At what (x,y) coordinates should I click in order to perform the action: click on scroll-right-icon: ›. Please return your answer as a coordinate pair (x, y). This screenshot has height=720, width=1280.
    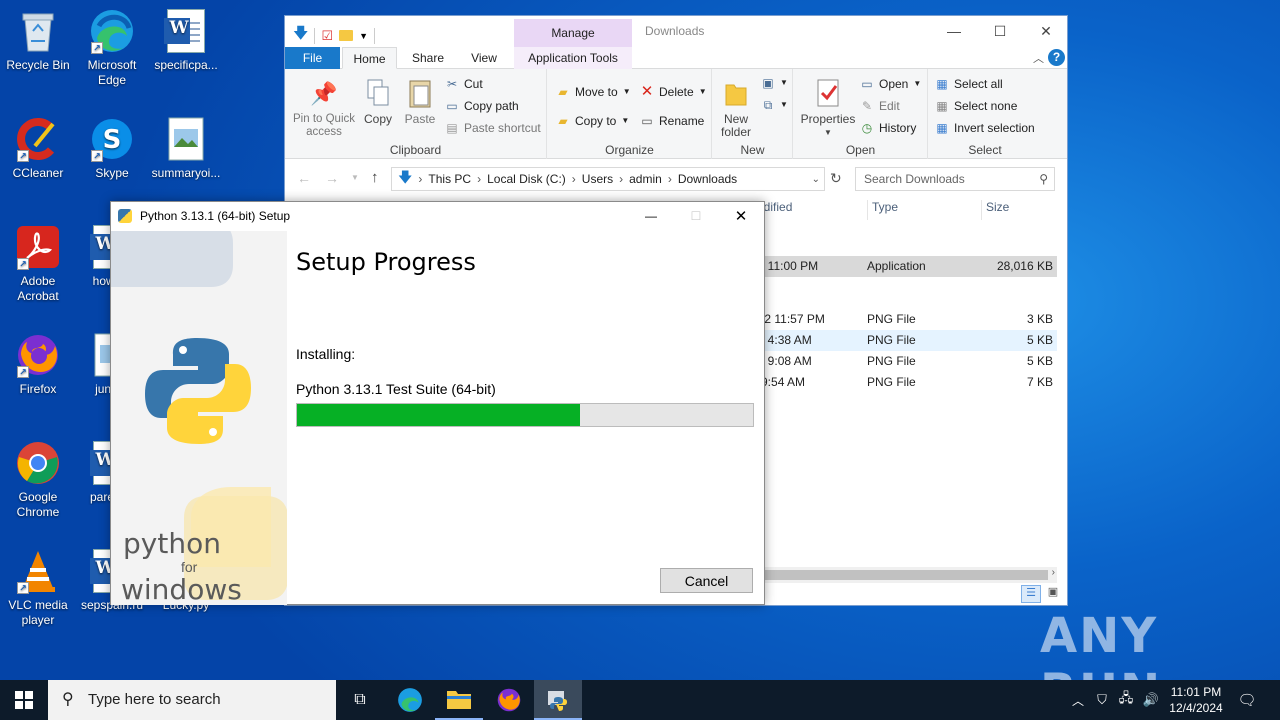
    Looking at the image, I should click on (1053, 572).